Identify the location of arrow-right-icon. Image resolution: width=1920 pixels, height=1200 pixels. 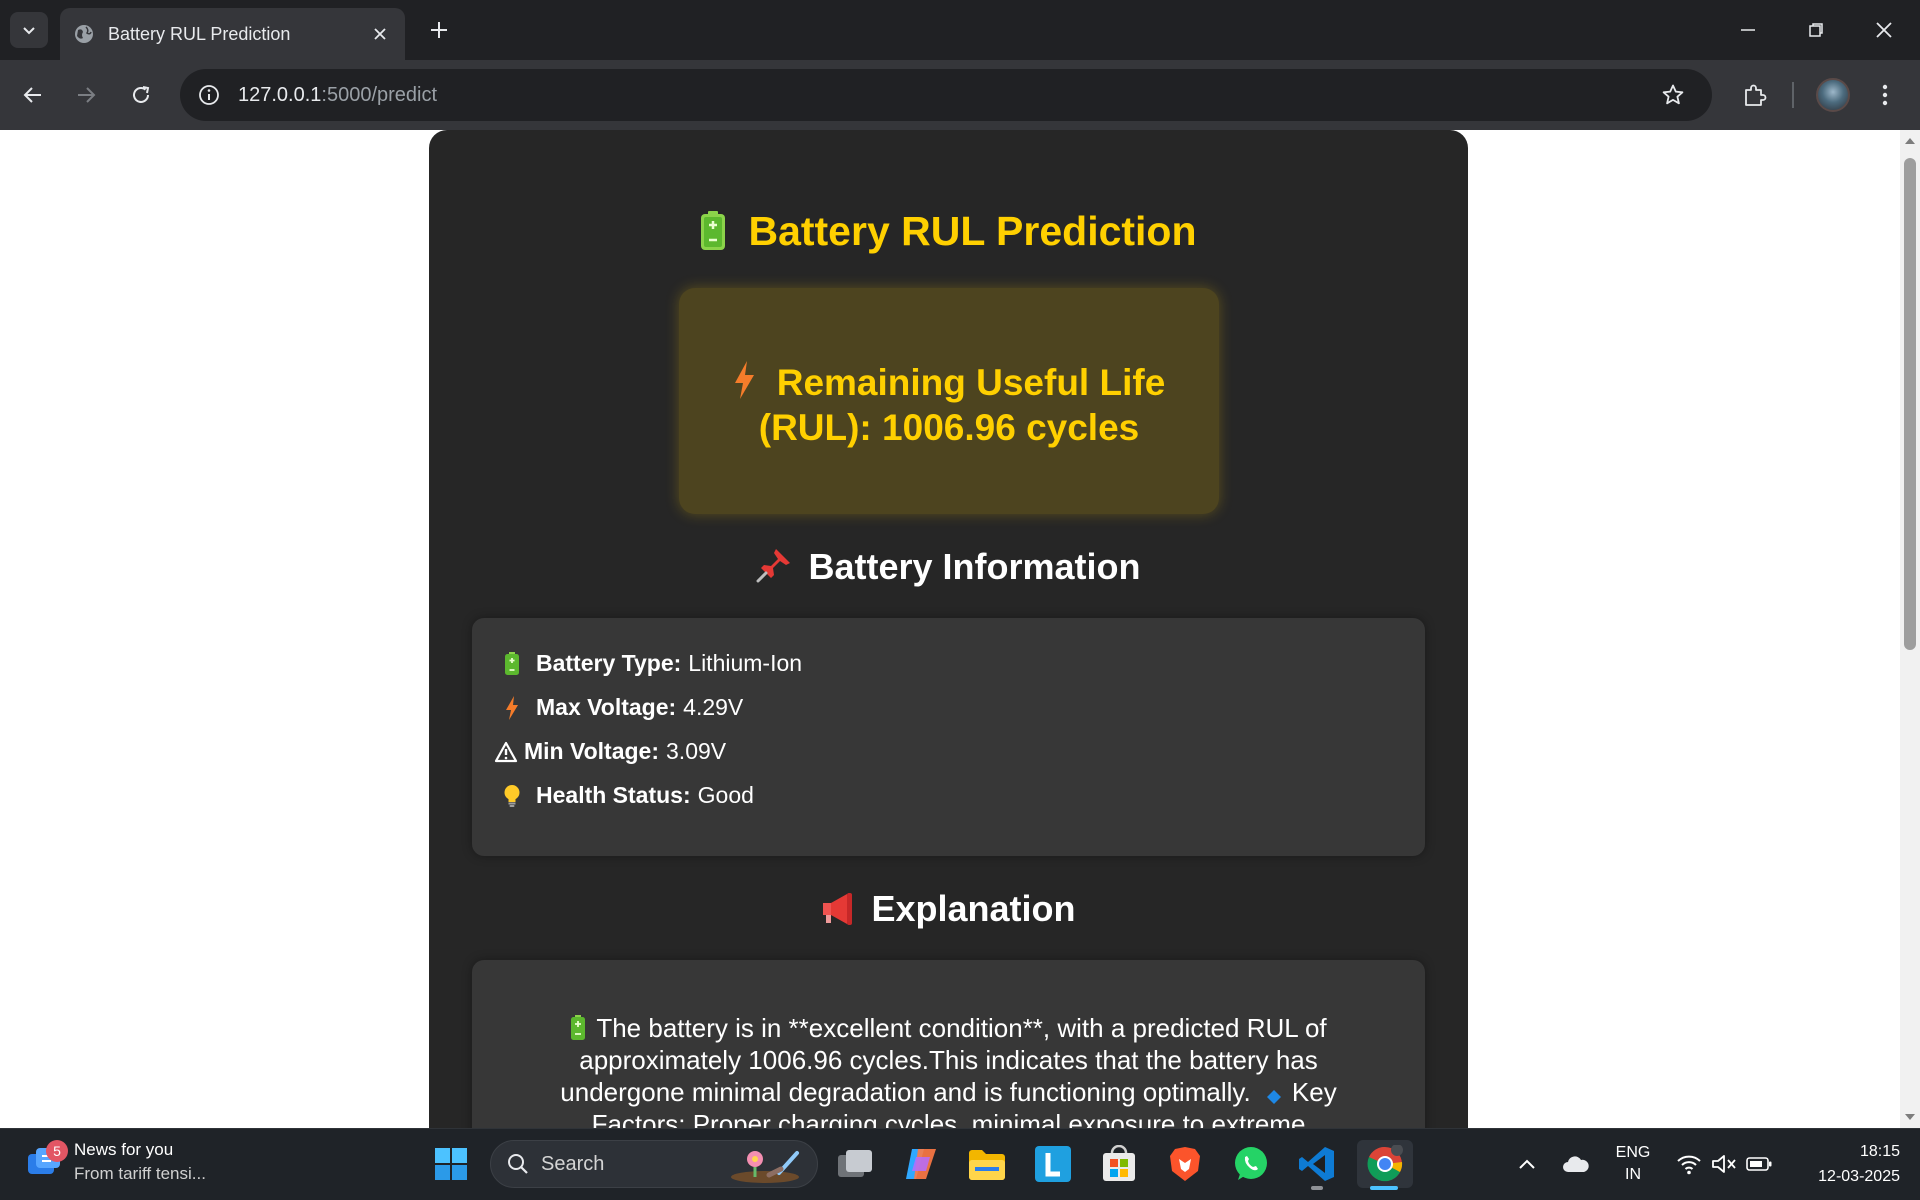
(87, 95).